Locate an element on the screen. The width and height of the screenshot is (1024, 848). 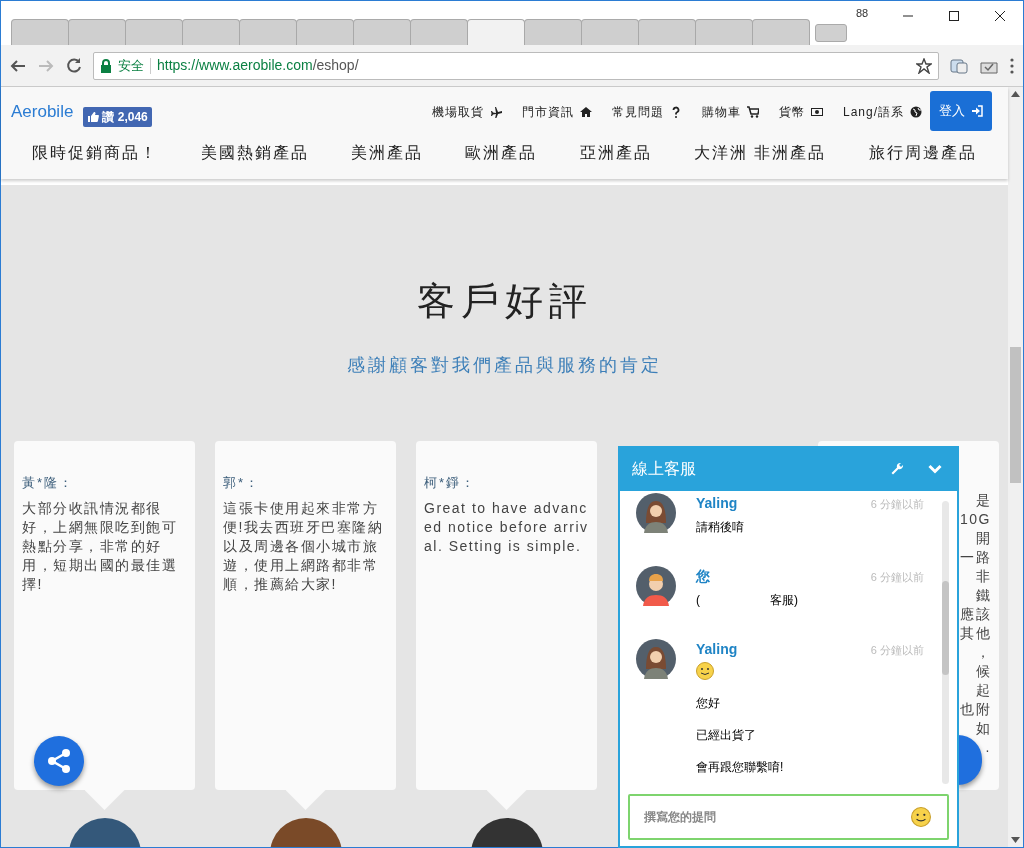
nav-link: 限時促銷商品！ is located at coordinates (95, 153).